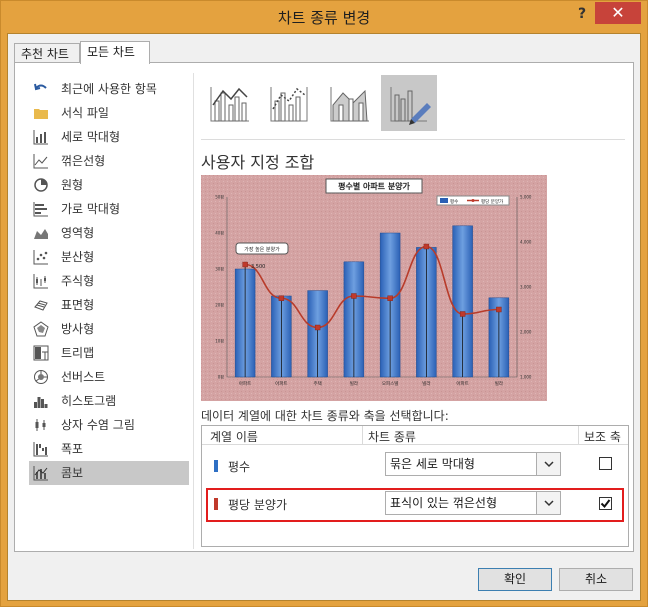  I want to click on nav-item-templates: 서식 파일, so click(109, 113).